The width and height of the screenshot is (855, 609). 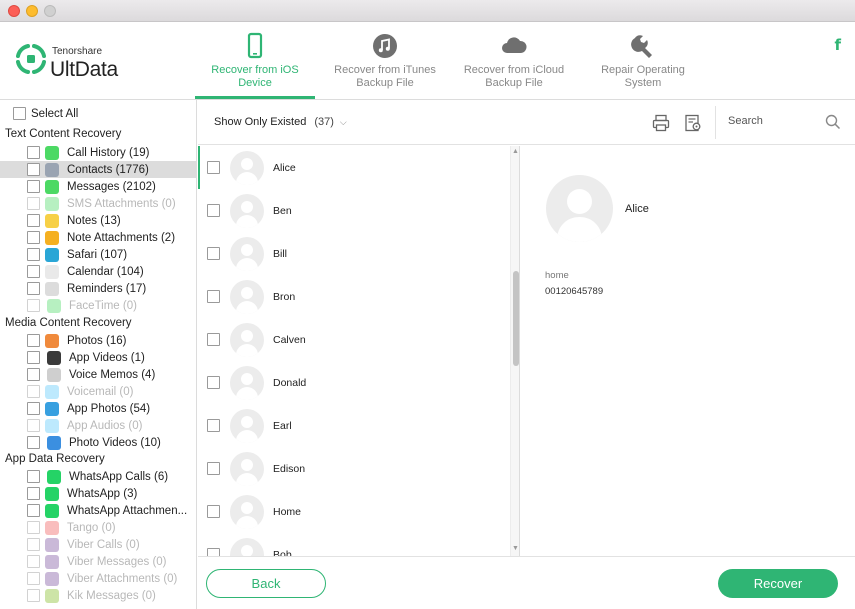 What do you see at coordinates (50, 11) in the screenshot?
I see `window-maximize-button` at bounding box center [50, 11].